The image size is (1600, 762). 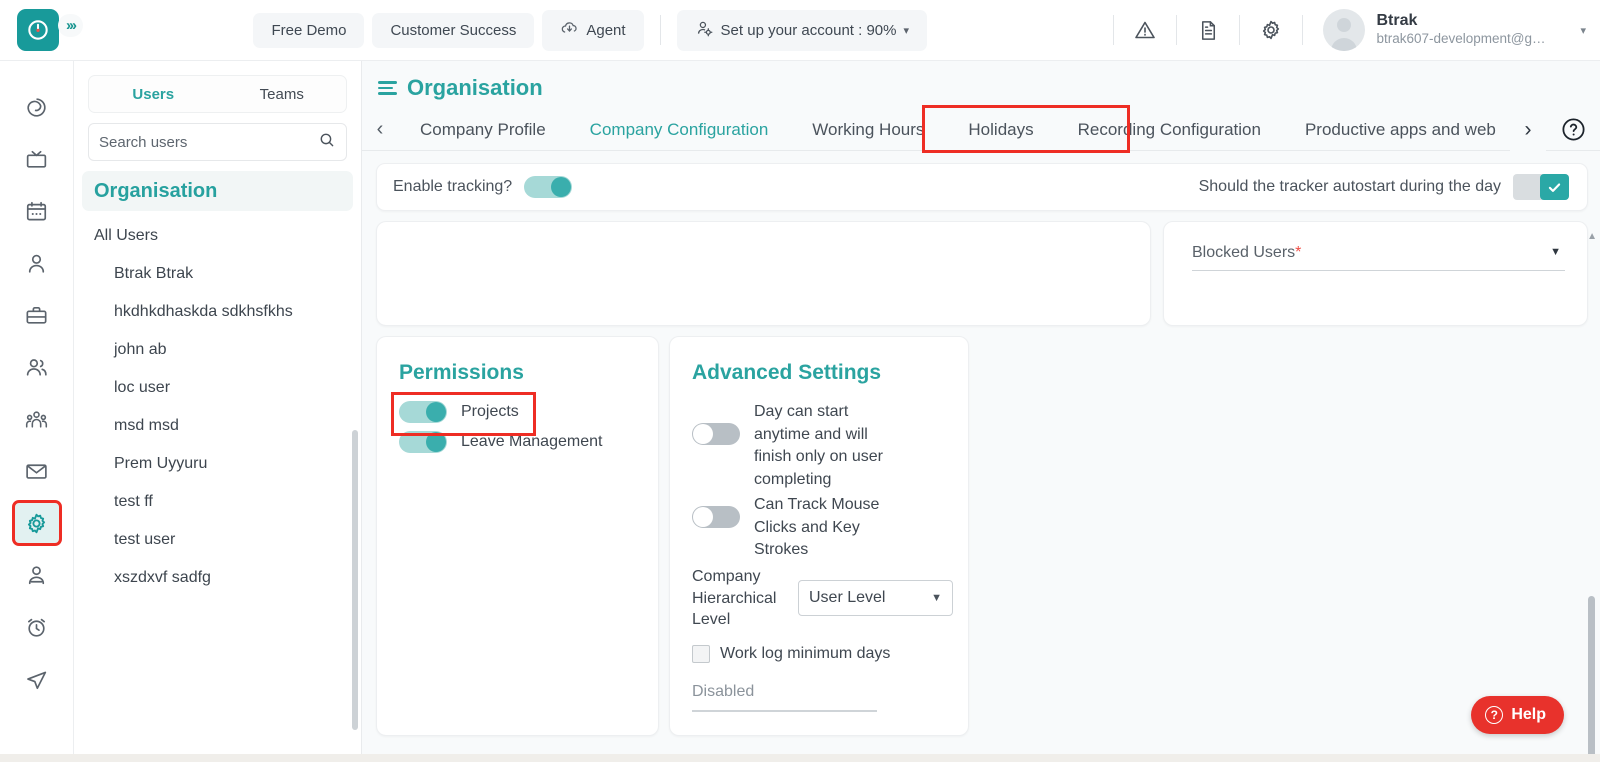 I want to click on sidebar-item-user-badge-icon, so click(x=37, y=575).